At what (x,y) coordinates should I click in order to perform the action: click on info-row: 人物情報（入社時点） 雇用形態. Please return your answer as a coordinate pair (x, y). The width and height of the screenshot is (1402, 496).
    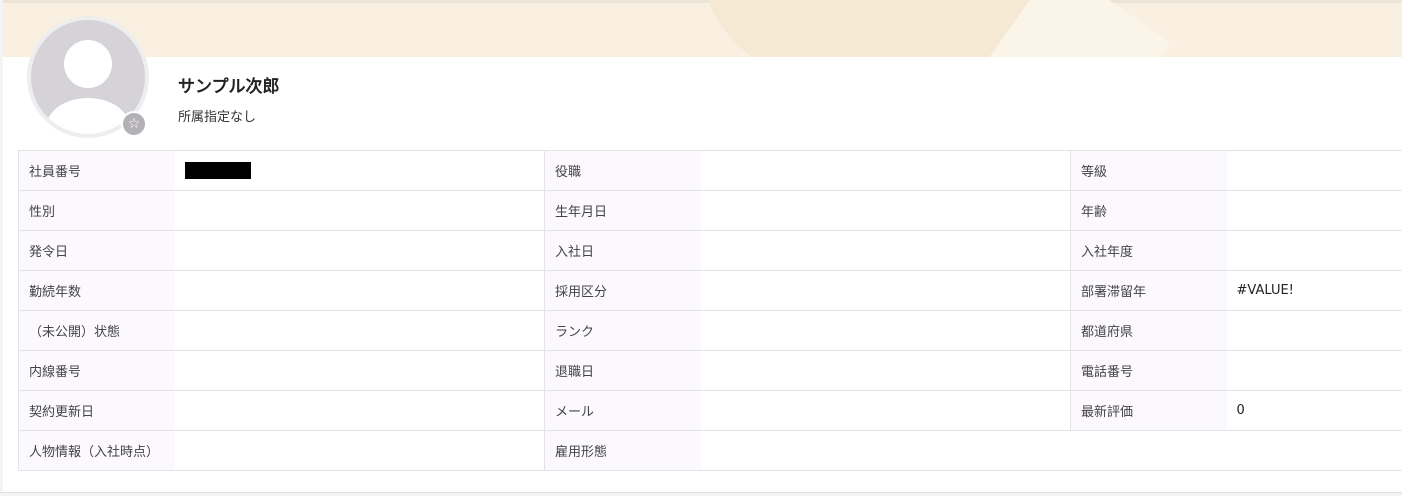
    Looking at the image, I should click on (710, 450).